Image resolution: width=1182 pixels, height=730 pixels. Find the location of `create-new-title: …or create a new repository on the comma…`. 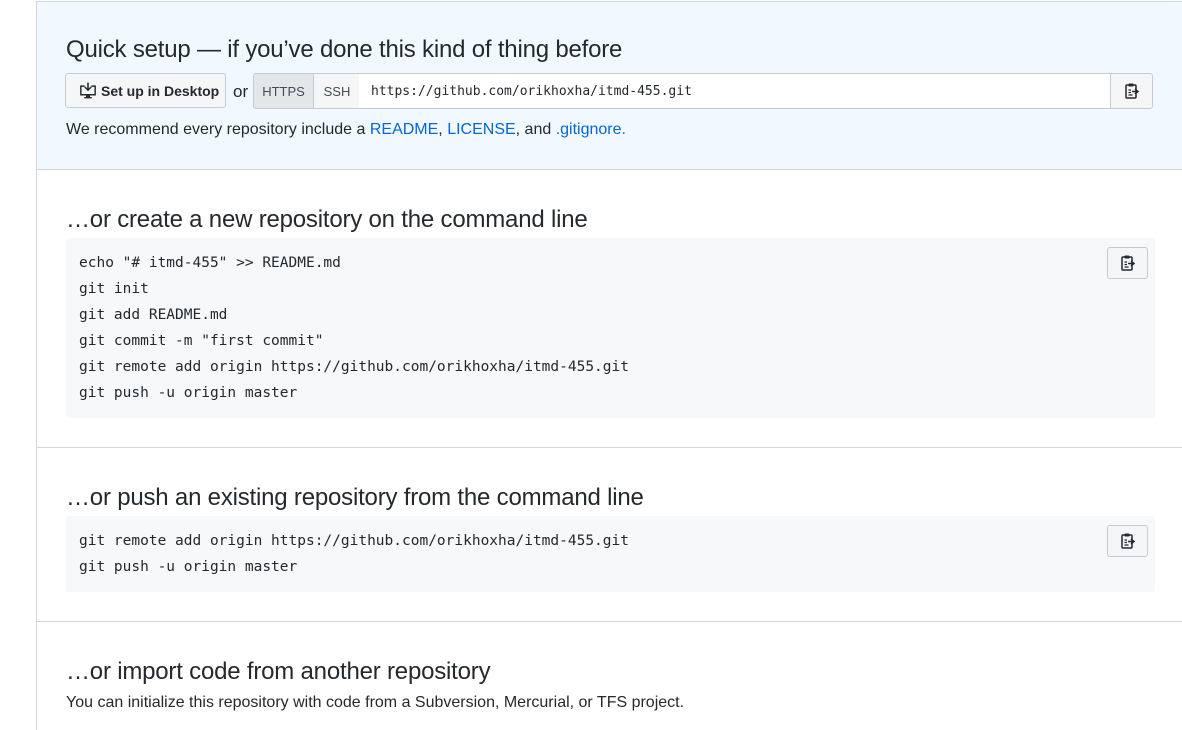

create-new-title: …or create a new repository on the comma… is located at coordinates (327, 219).